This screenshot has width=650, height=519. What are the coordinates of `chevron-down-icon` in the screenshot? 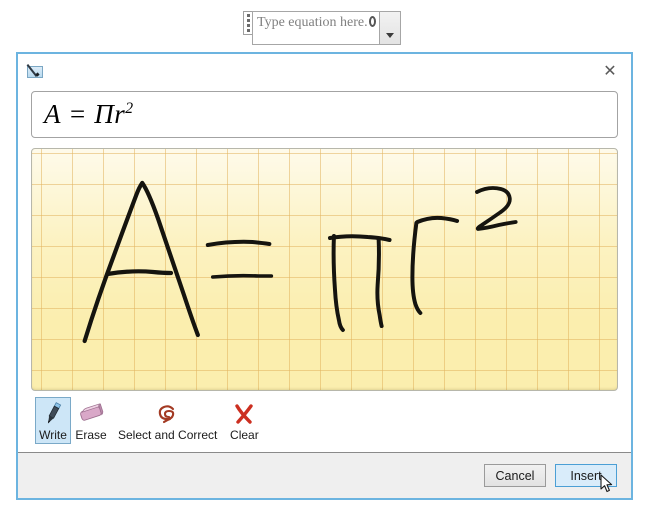 It's located at (390, 35).